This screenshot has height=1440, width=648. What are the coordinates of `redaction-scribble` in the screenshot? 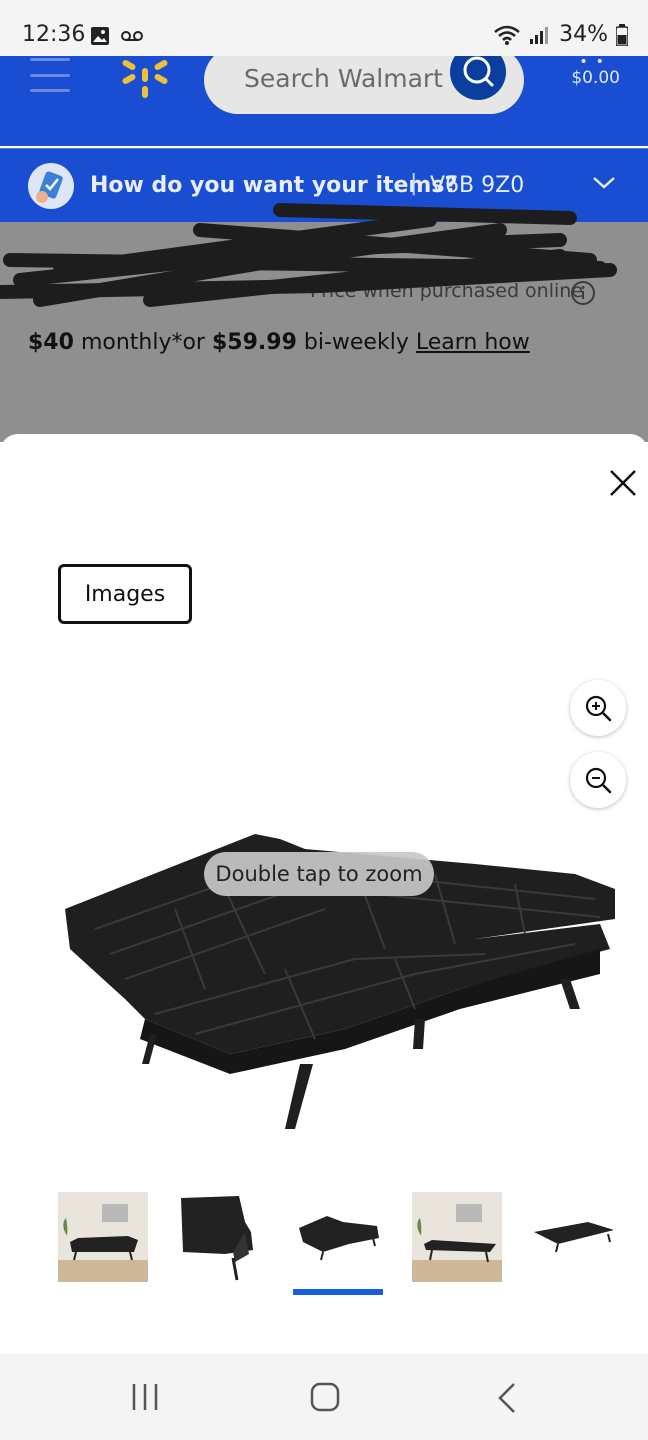 It's located at (308, 255).